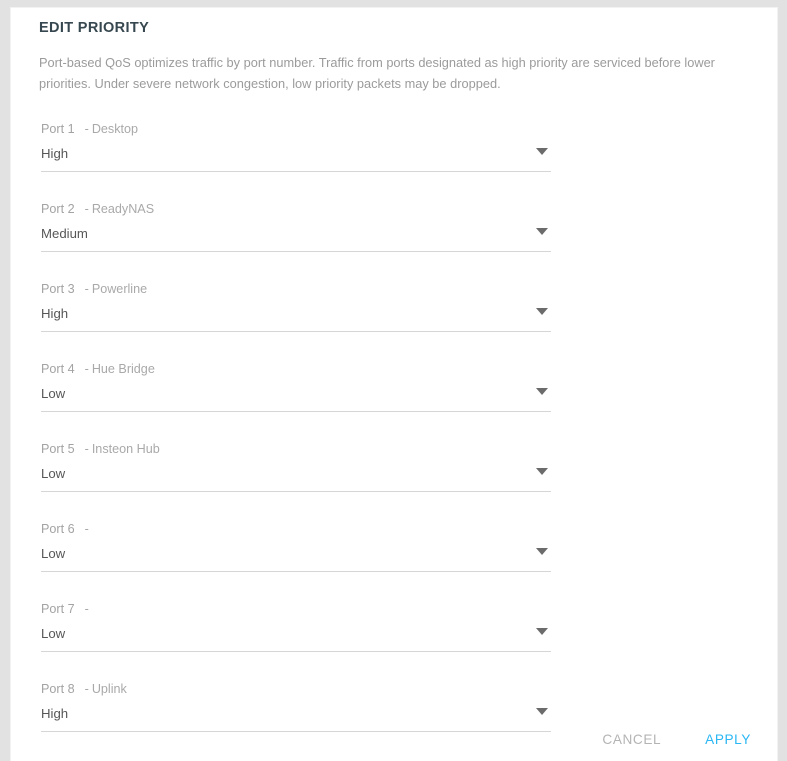 The image size is (787, 761). Describe the element at coordinates (58, 209) in the screenshot. I see `port-number-label: Port 2` at that location.